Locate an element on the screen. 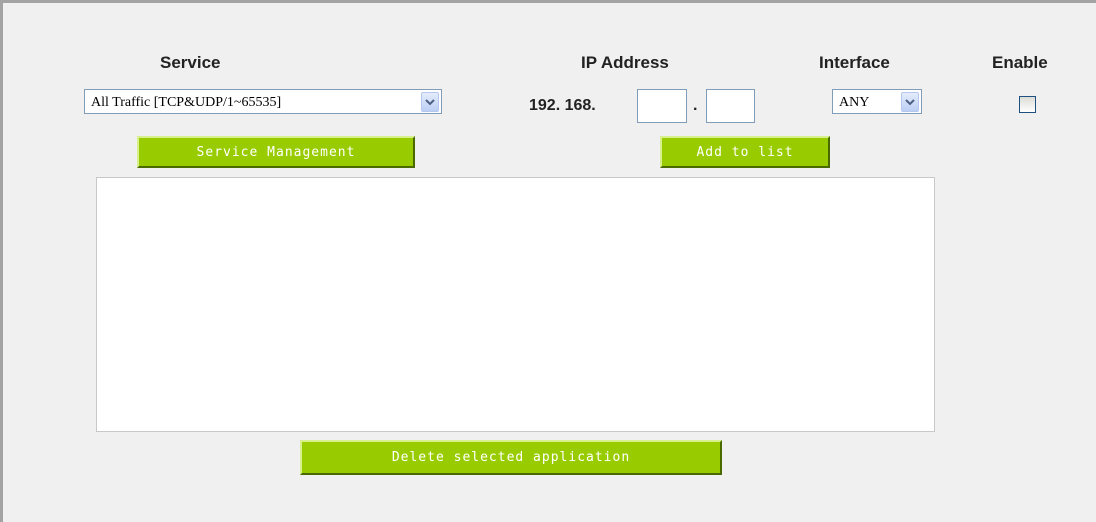 The image size is (1096, 522). interface-header: Interface is located at coordinates (854, 62).